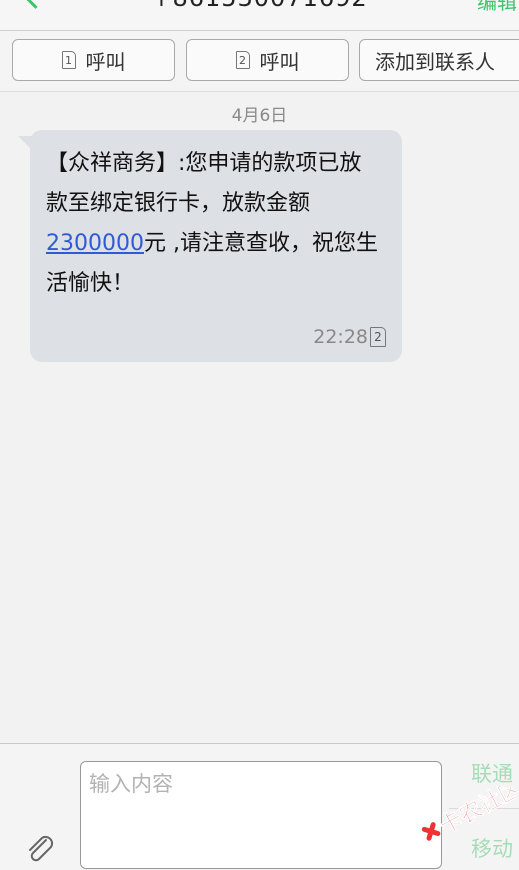 This screenshot has width=519, height=870. What do you see at coordinates (435, 61) in the screenshot?
I see `add-to-contacts-label: 添加到联系人` at bounding box center [435, 61].